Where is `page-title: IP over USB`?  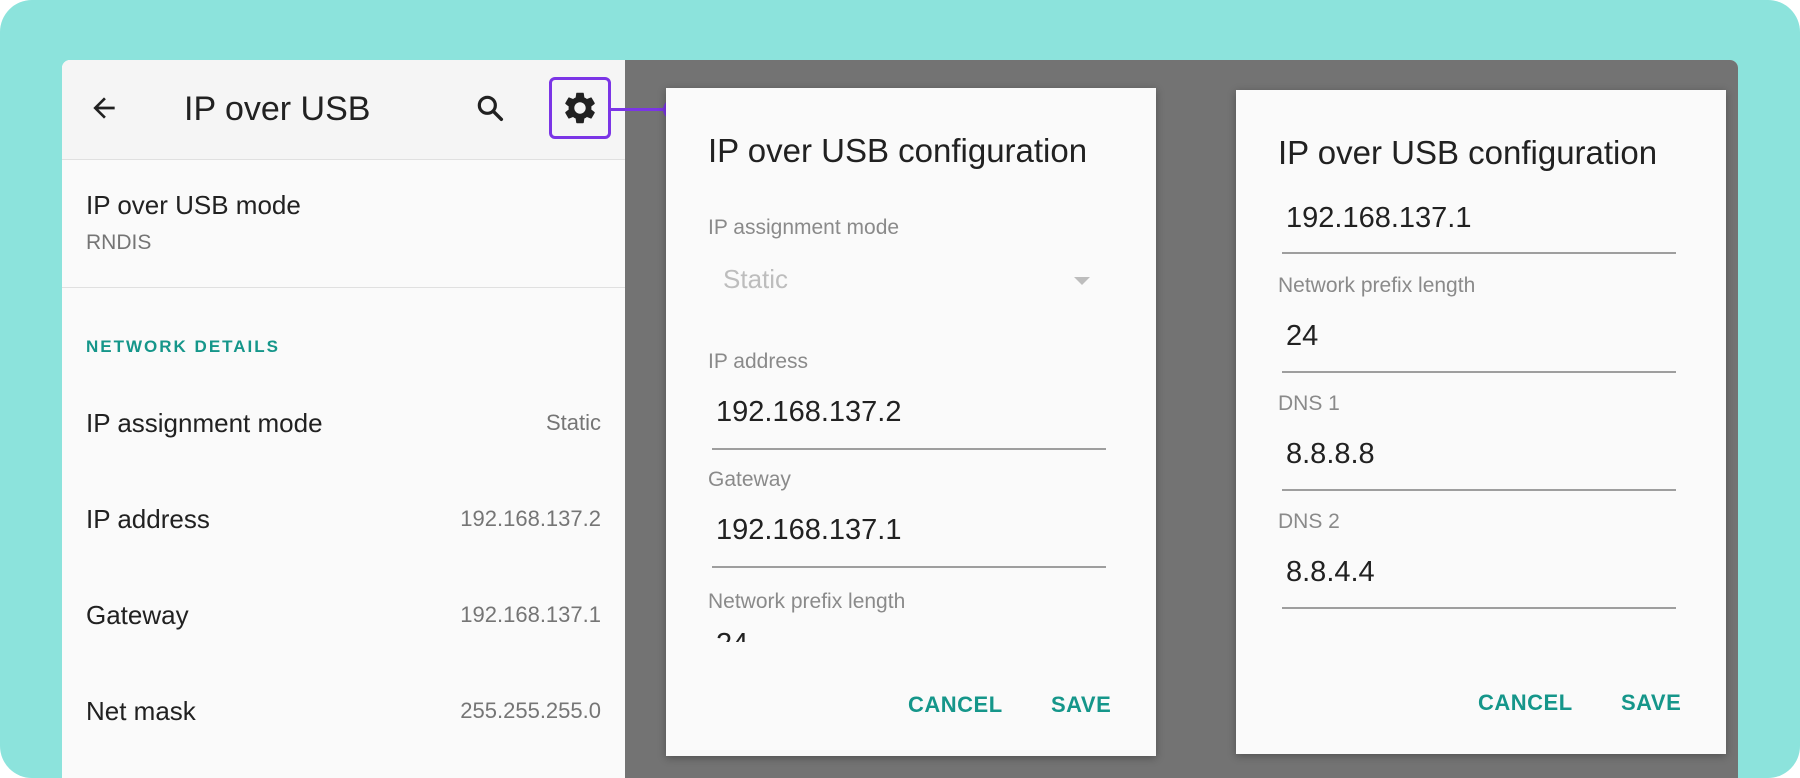
page-title: IP over USB is located at coordinates (277, 109).